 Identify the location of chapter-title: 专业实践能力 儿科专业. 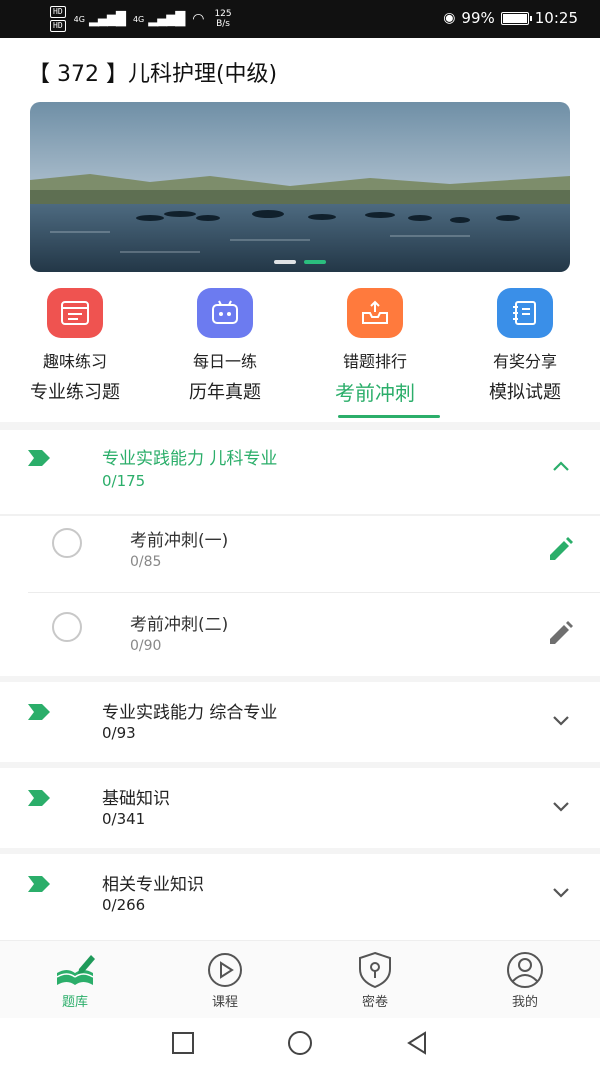
(190, 459).